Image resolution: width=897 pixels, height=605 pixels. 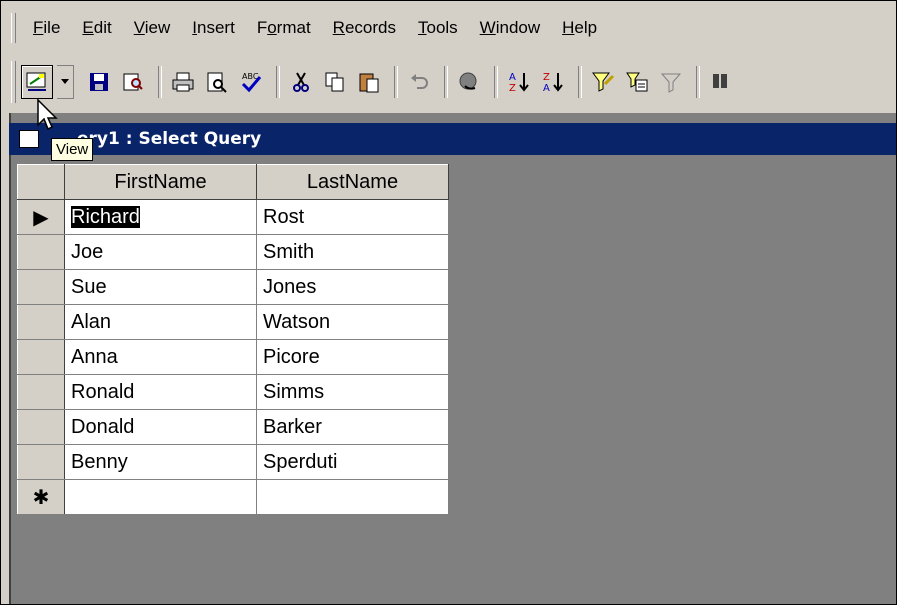 I want to click on mouse-pointer-icon, so click(x=47, y=115).